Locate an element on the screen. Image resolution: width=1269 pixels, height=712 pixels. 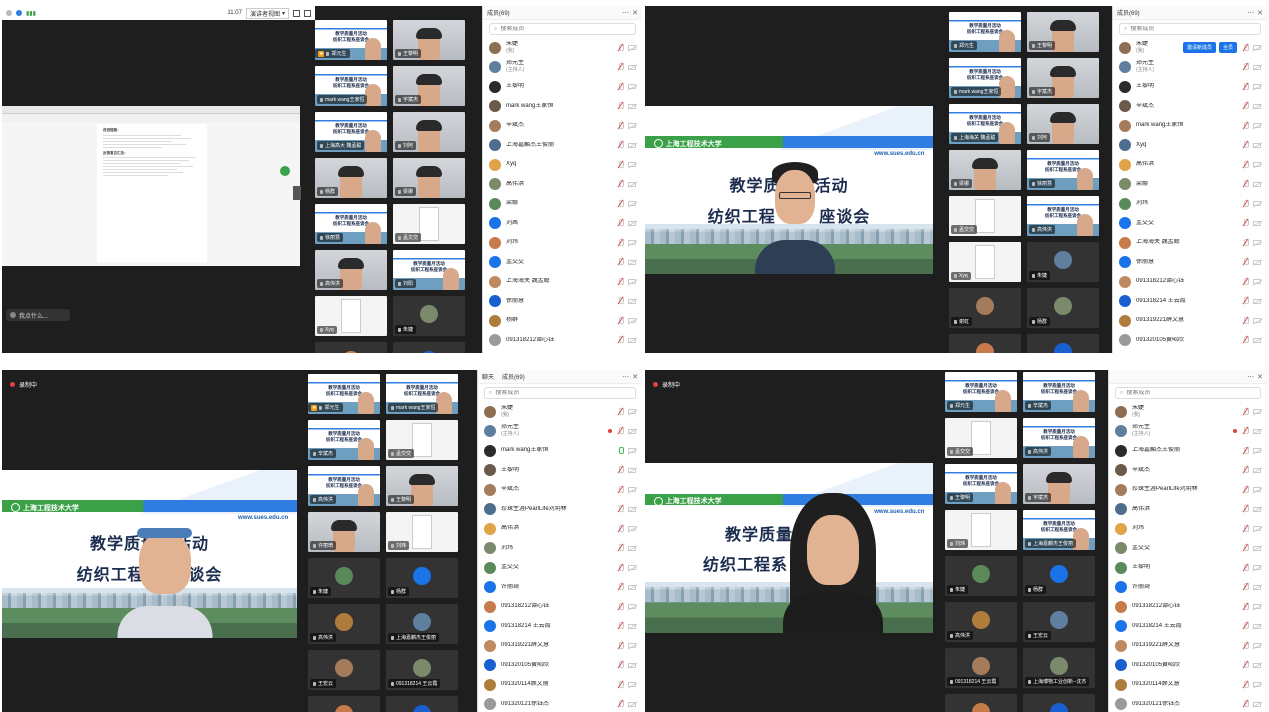
video-tile: 091318214 王云霞 is located at coordinates (981, 668).